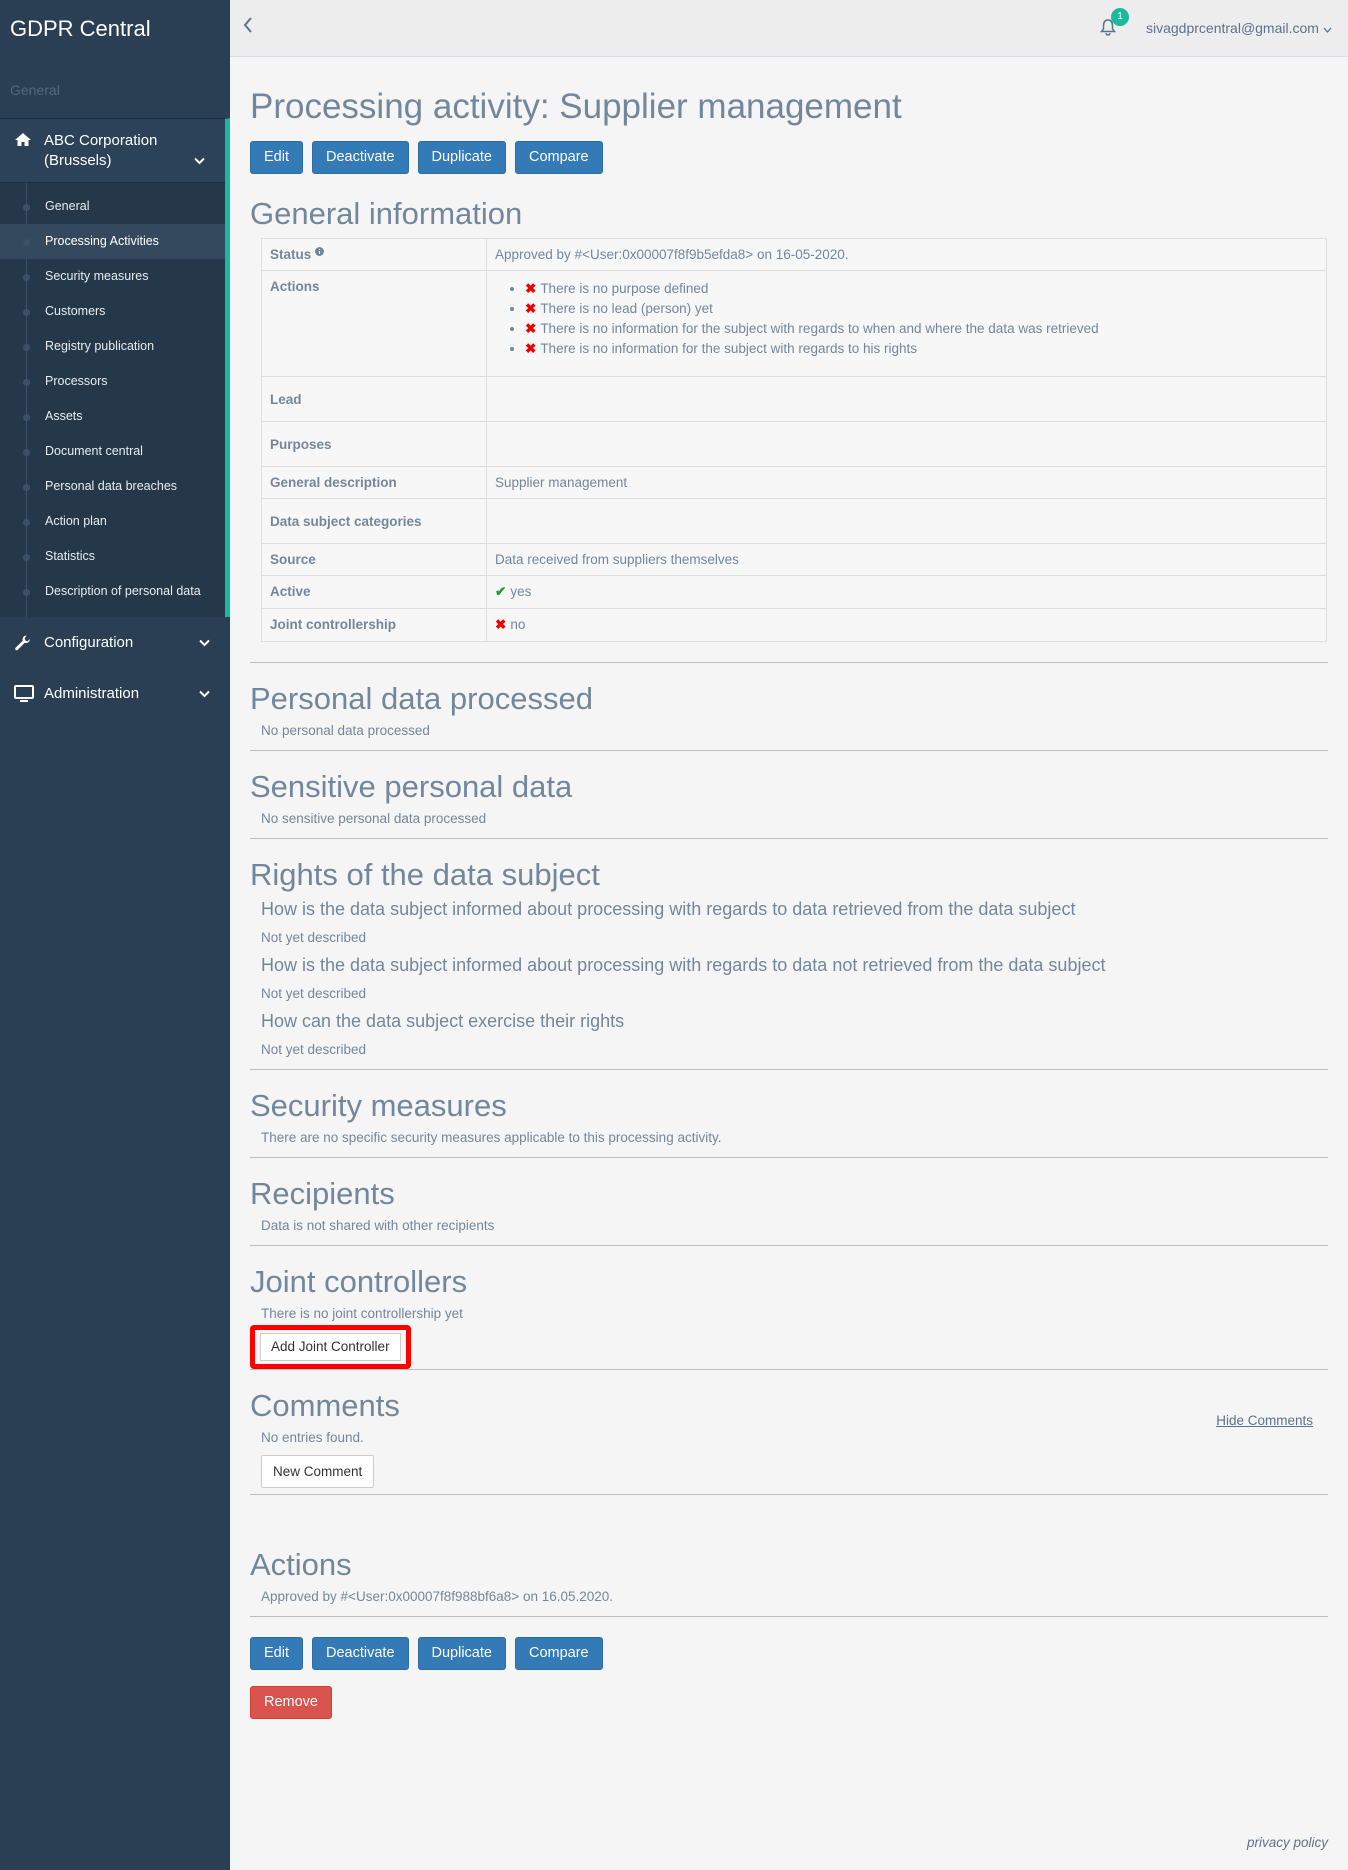  I want to click on table-row: Joint controllership ✖ no, so click(794, 625).